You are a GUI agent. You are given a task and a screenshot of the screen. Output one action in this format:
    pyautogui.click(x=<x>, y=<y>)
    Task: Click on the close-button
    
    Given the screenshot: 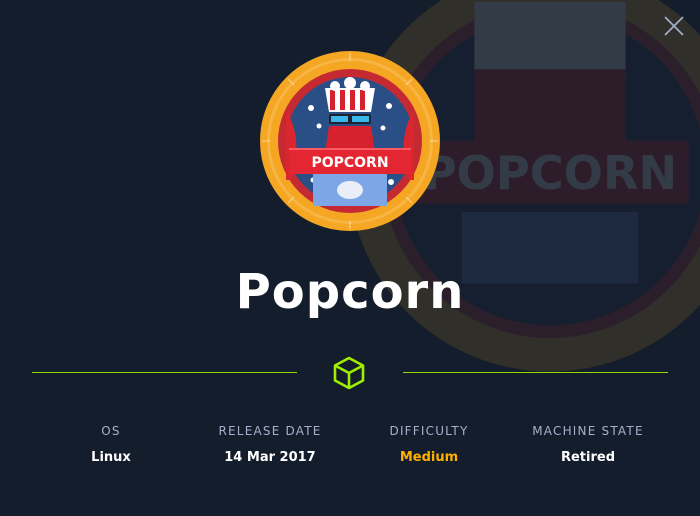 What is the action you would take?
    pyautogui.click(x=674, y=26)
    